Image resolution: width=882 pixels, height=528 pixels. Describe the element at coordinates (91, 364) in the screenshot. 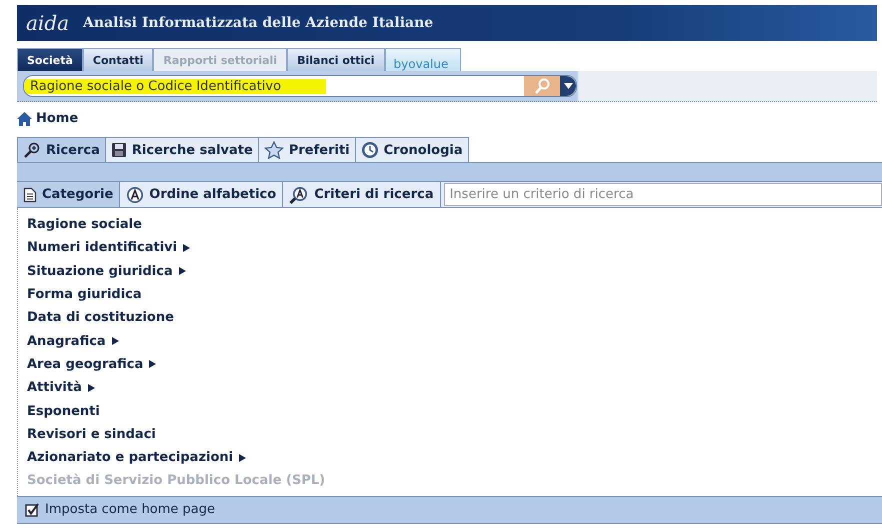

I see `category-link: Area geografica` at that location.